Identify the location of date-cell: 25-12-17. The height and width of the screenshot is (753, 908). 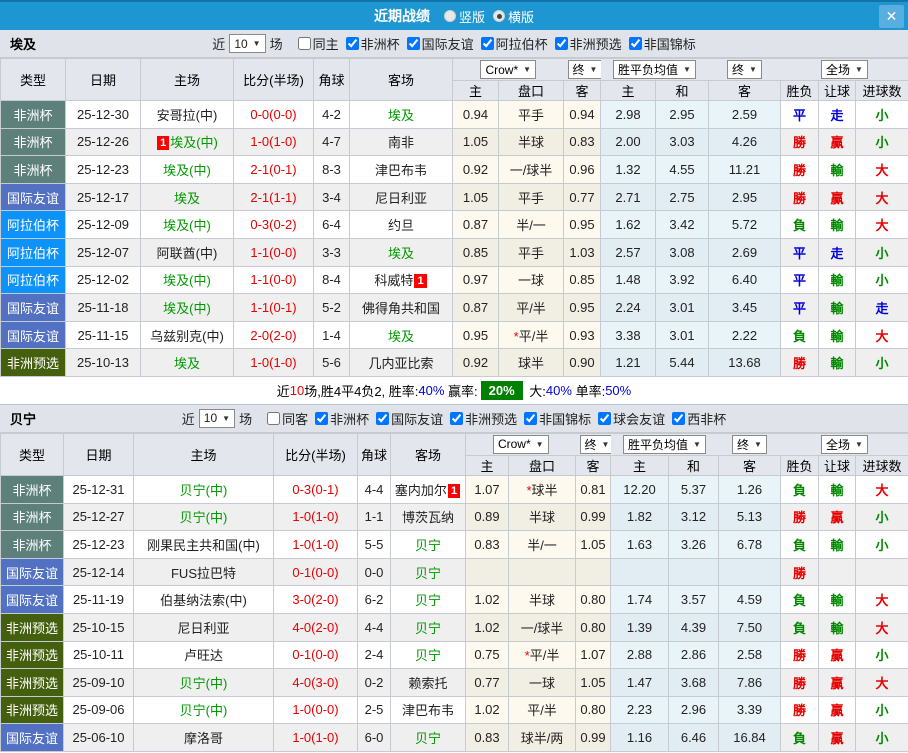
(103, 197).